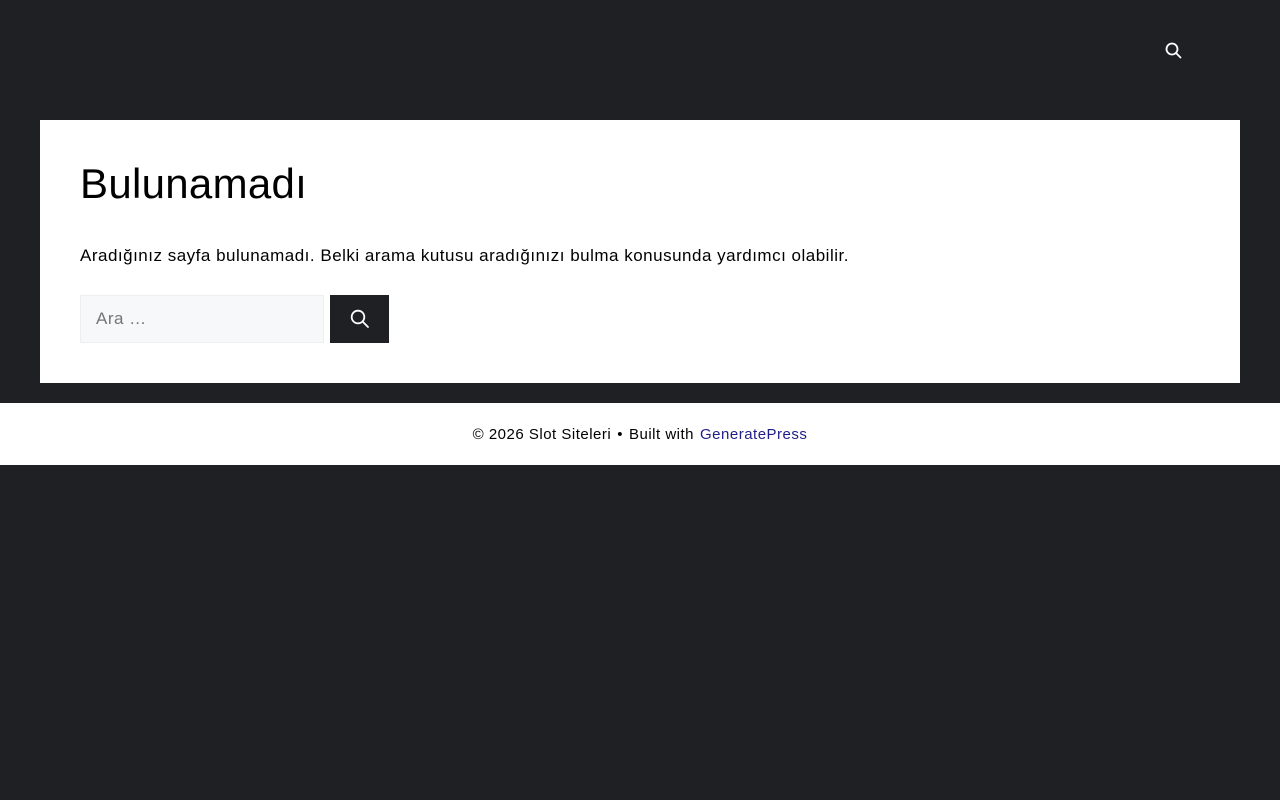 This screenshot has width=1280, height=800. Describe the element at coordinates (542, 434) in the screenshot. I see `copyright-text: © 2026 Slot Siteleri` at that location.